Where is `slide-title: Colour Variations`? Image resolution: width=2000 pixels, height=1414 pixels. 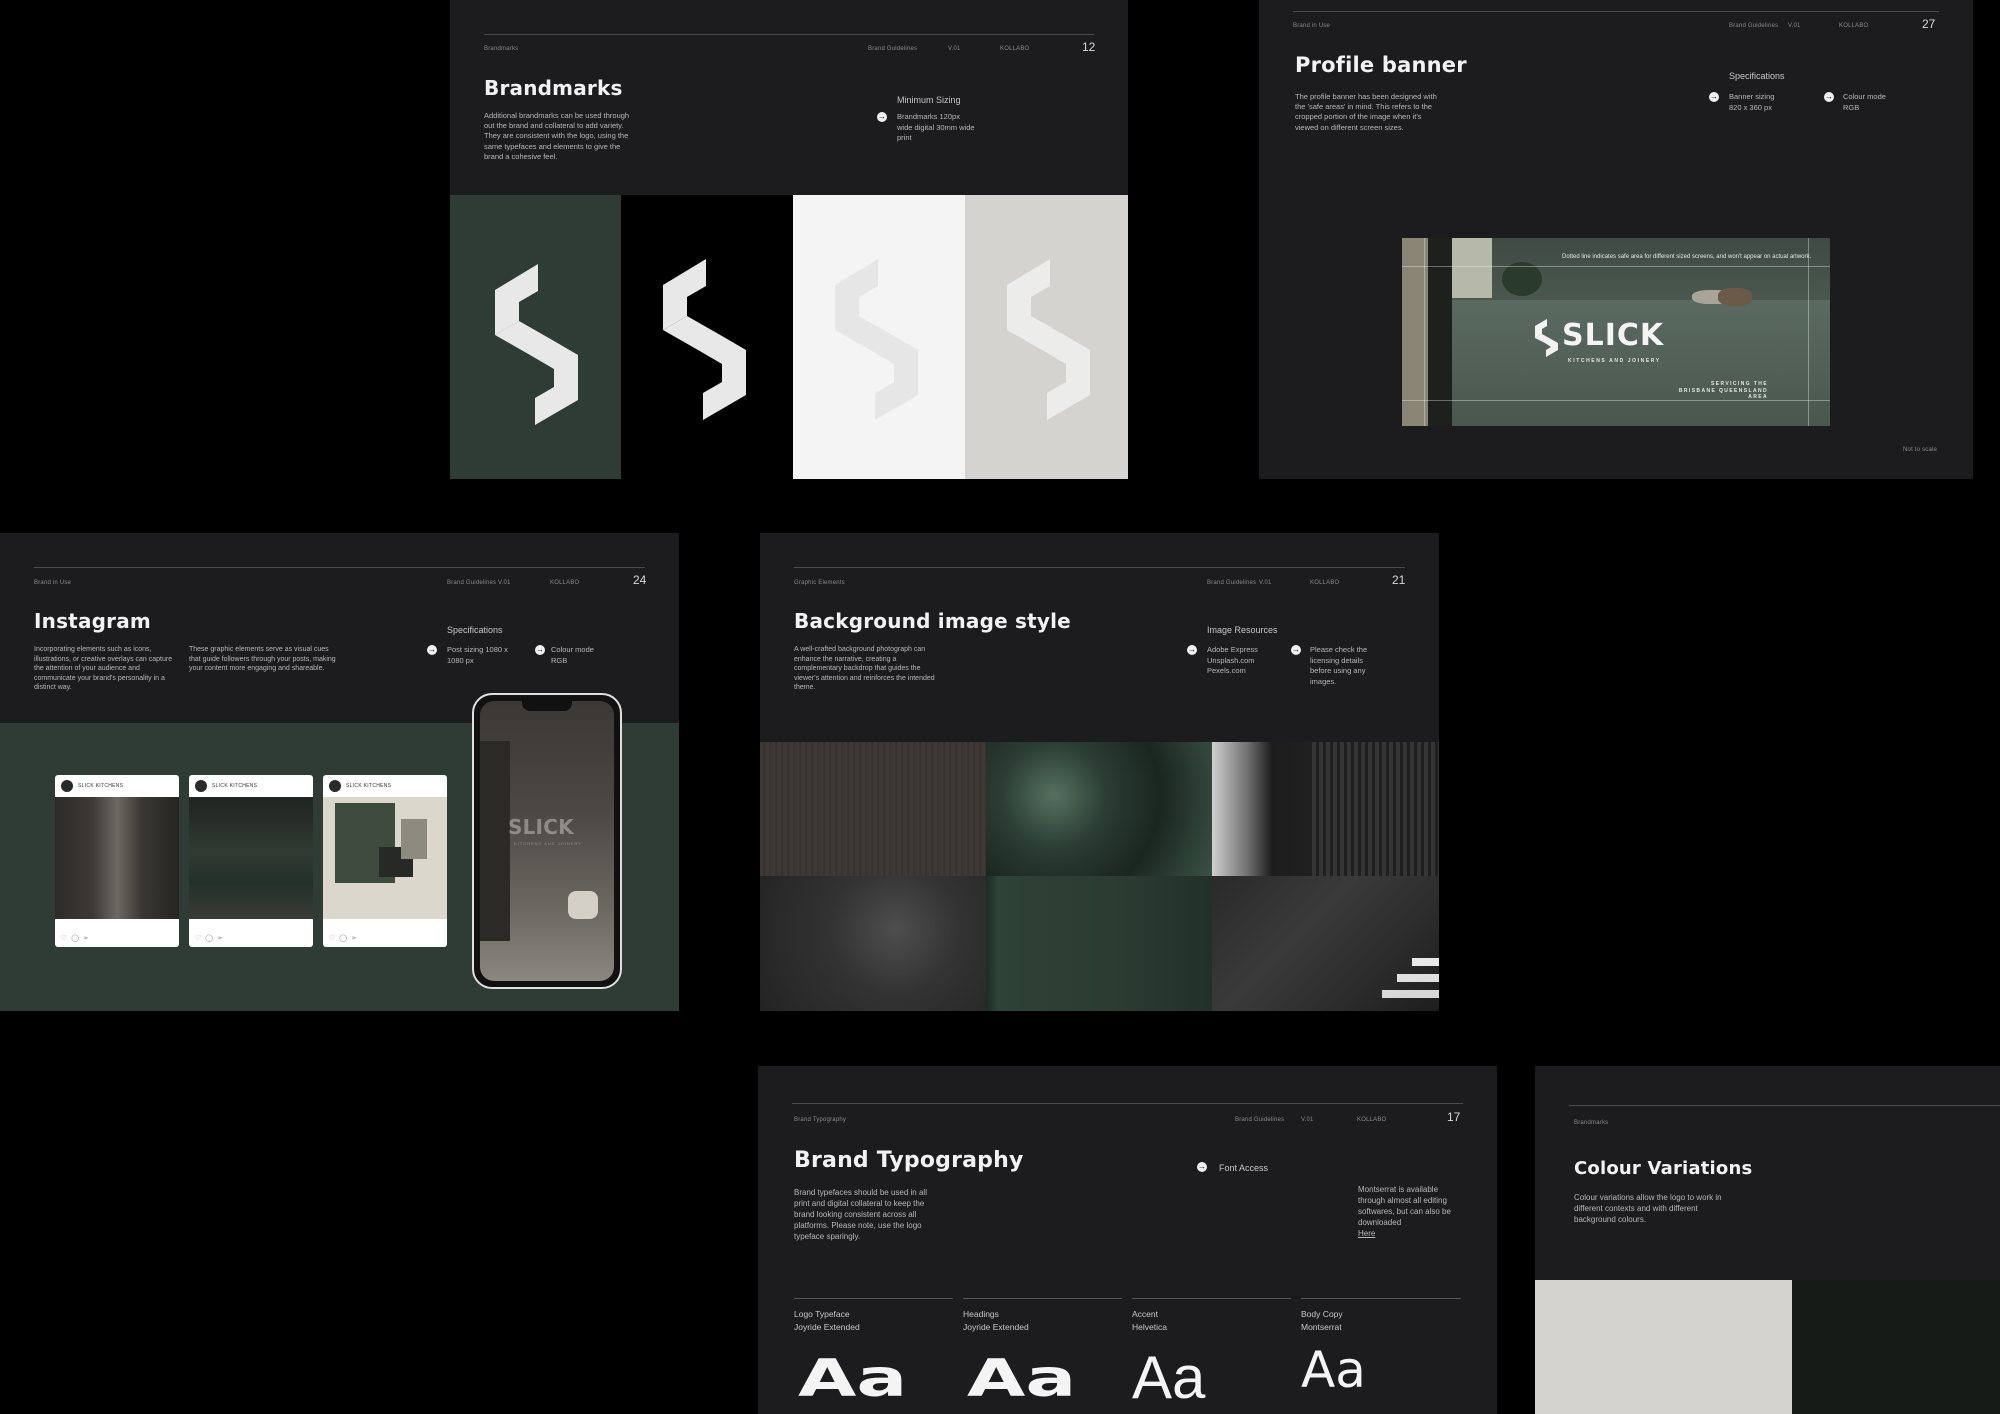
slide-title: Colour Variations is located at coordinates (1663, 1168).